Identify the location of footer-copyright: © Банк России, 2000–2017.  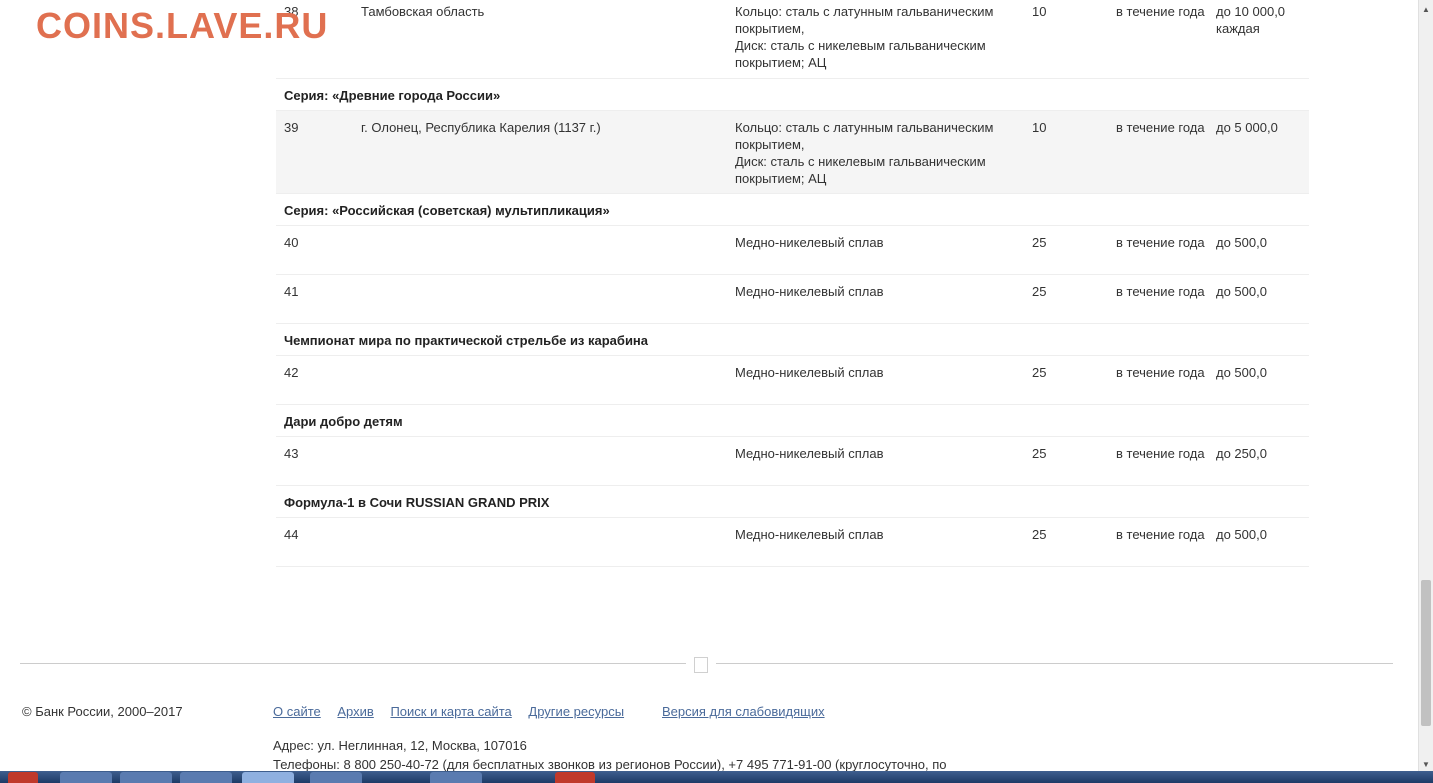
(102, 711).